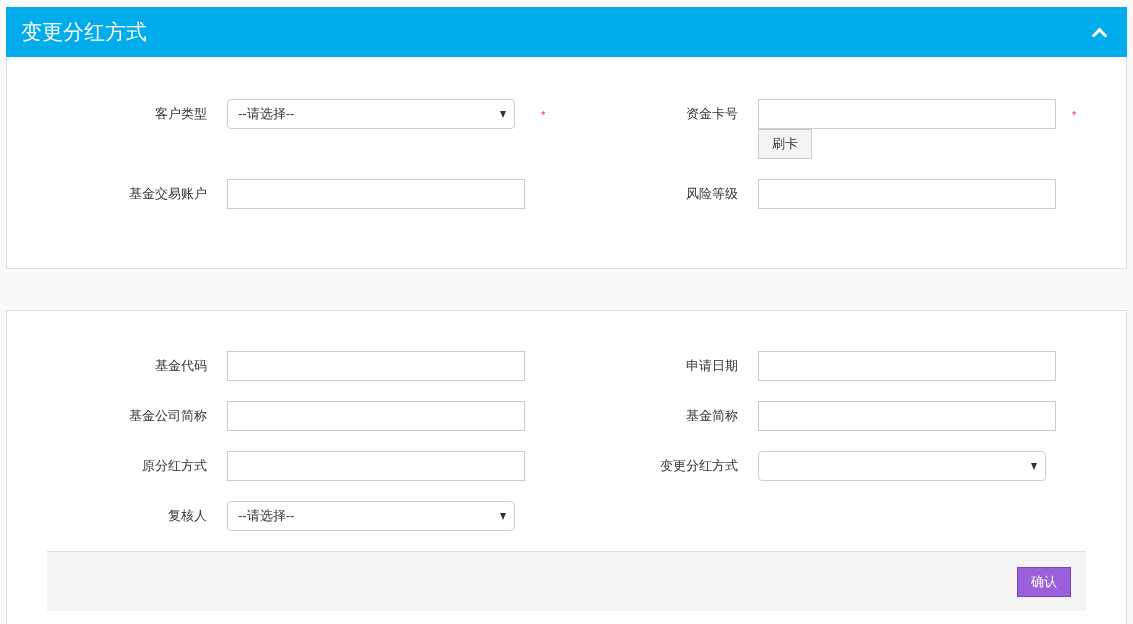  I want to click on panel-title: 变更分红方式, so click(84, 32).